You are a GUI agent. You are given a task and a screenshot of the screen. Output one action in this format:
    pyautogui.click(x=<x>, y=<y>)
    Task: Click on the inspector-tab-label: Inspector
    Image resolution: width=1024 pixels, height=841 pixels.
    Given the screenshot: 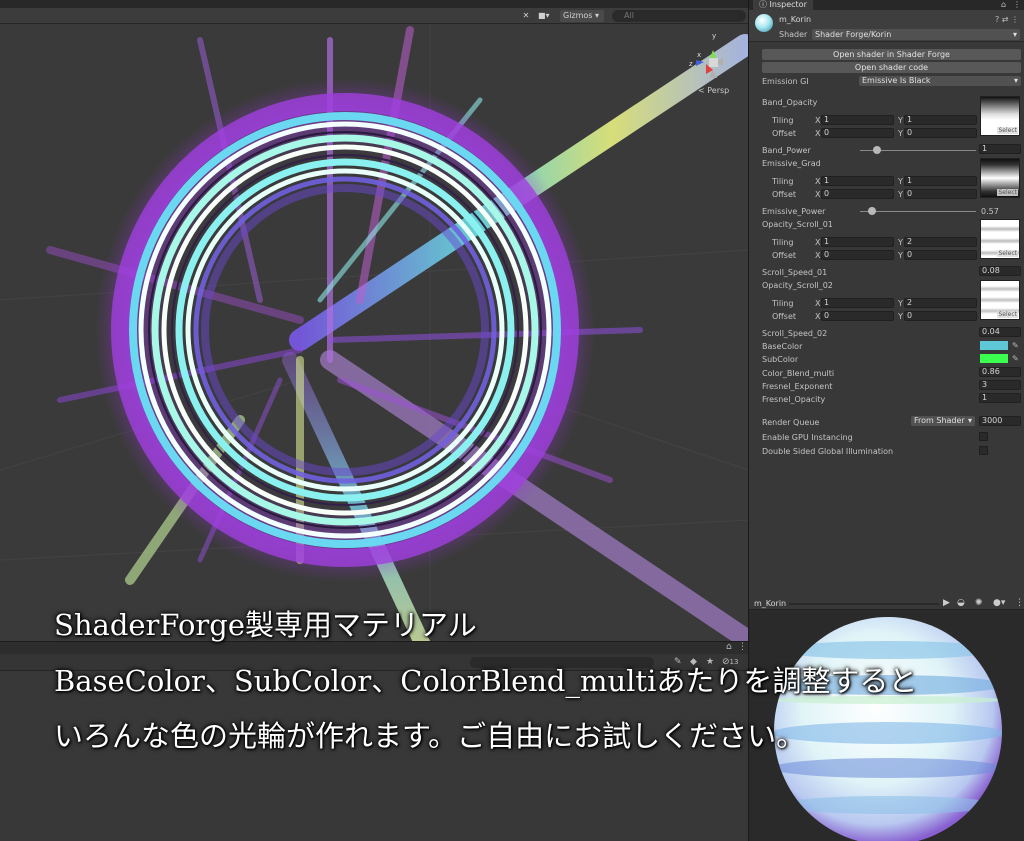 What is the action you would take?
    pyautogui.click(x=788, y=4)
    